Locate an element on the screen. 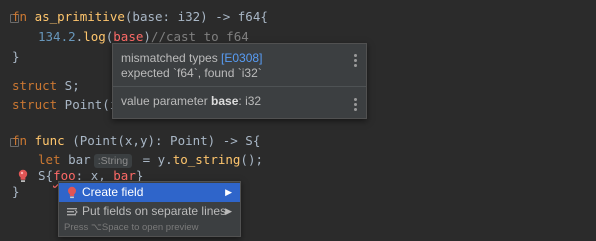 This screenshot has height=241, width=596. error-argument: base is located at coordinates (128, 36).